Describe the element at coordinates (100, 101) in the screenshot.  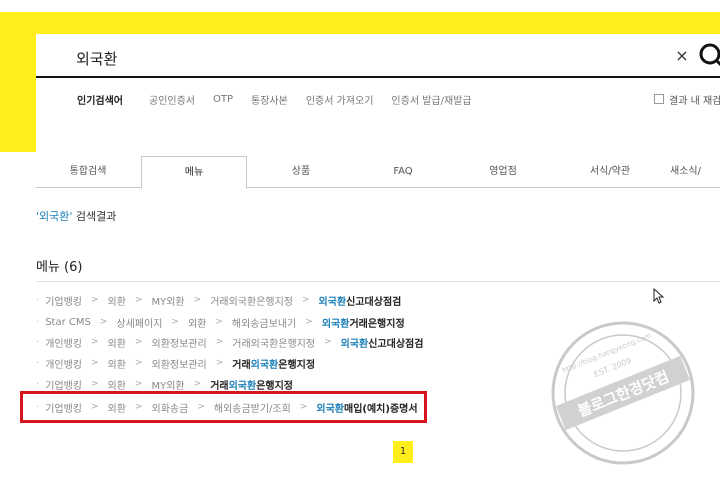
I see `popular-keywords-title: 인기검색어` at that location.